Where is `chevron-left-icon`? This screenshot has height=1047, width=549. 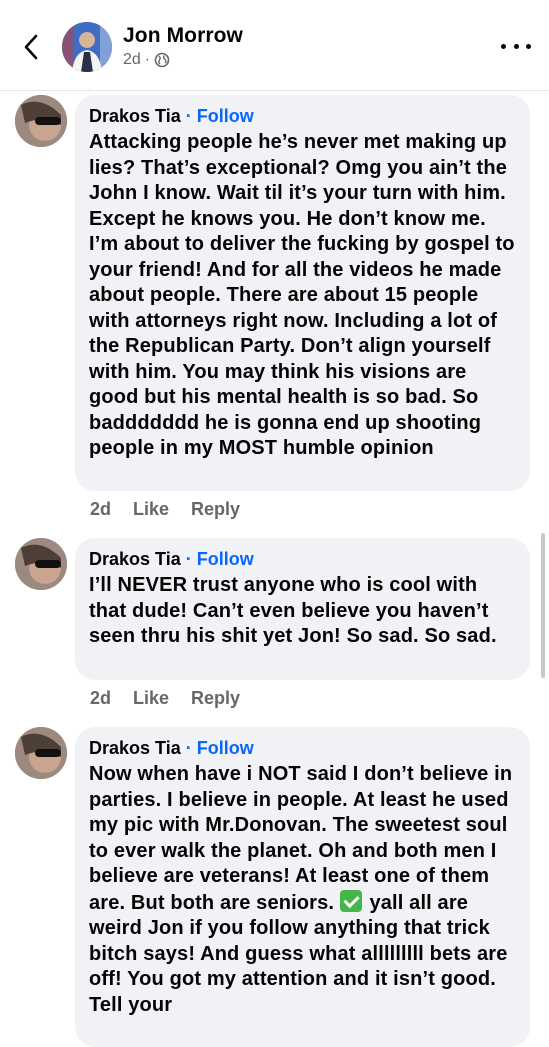 chevron-left-icon is located at coordinates (31, 47).